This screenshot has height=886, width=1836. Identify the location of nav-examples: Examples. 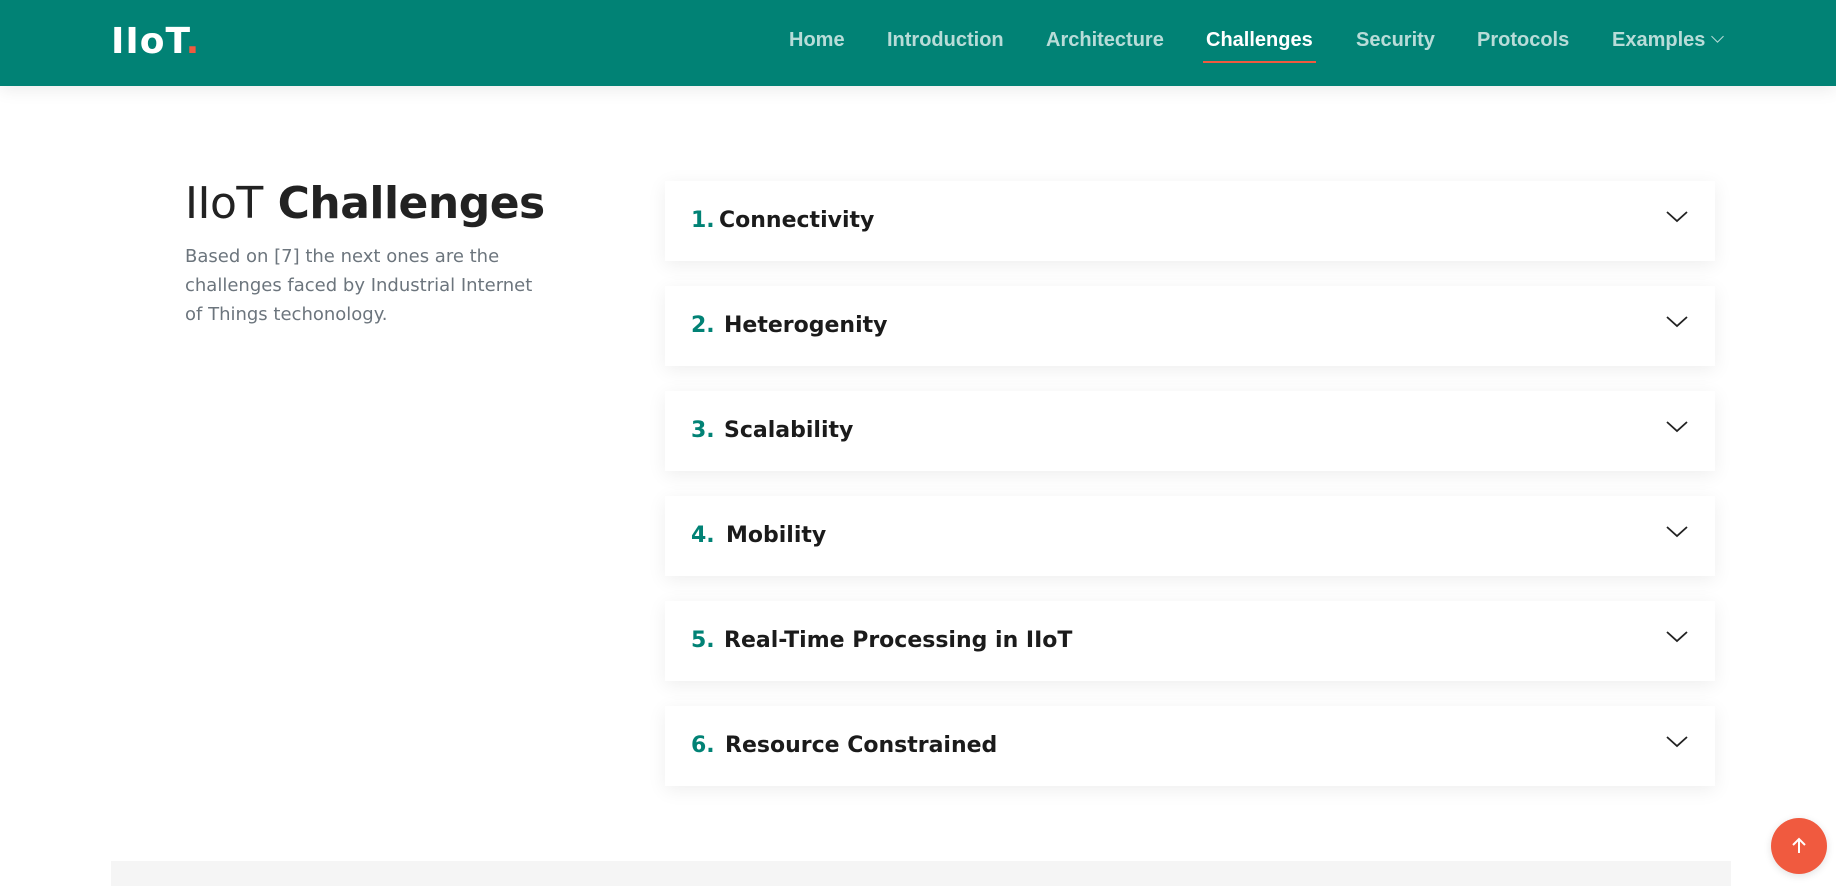
(1668, 43).